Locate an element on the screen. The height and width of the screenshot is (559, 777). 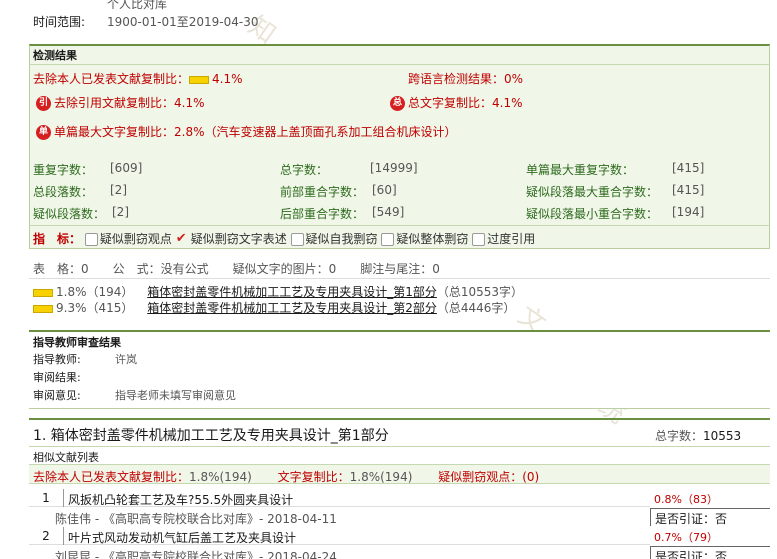
teacher-label: 指导教师: is located at coordinates (57, 359).